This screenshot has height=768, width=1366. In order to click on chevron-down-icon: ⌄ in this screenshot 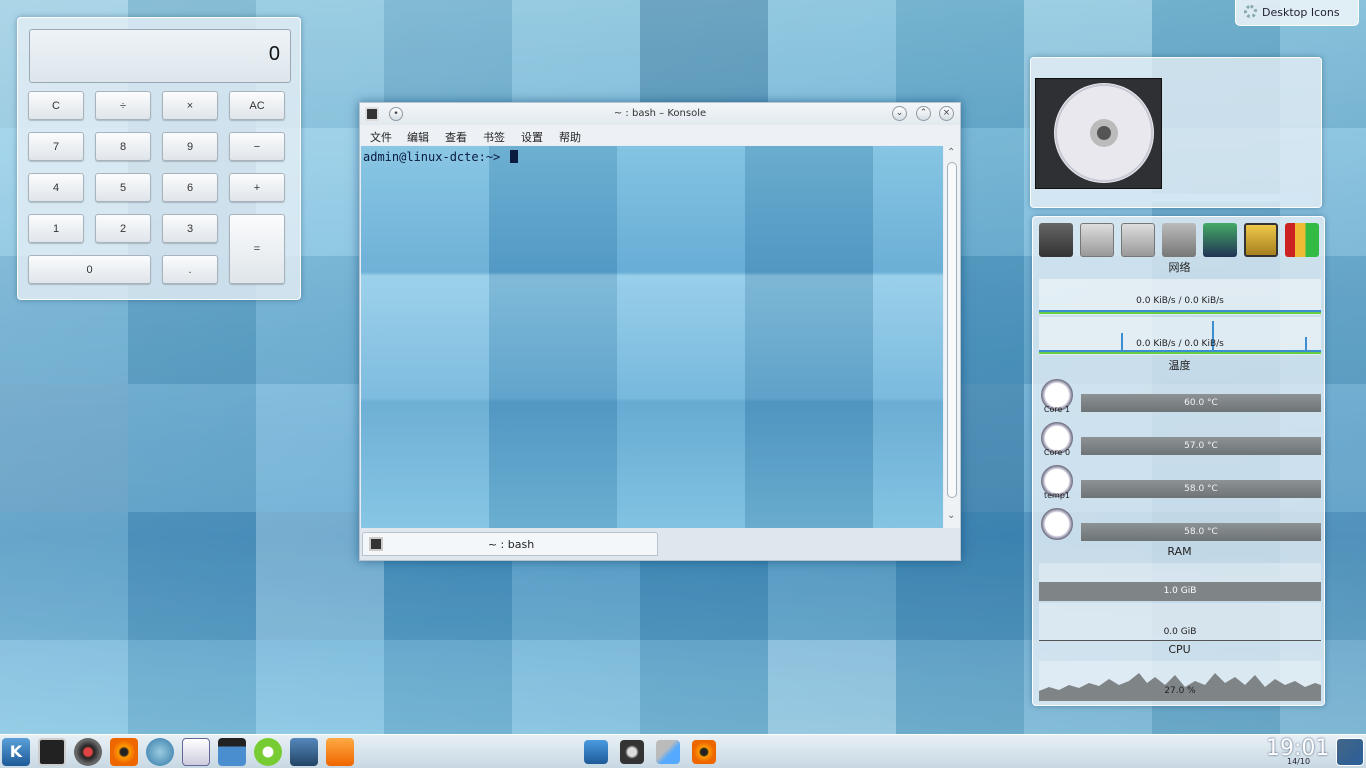, I will do `click(899, 113)`.